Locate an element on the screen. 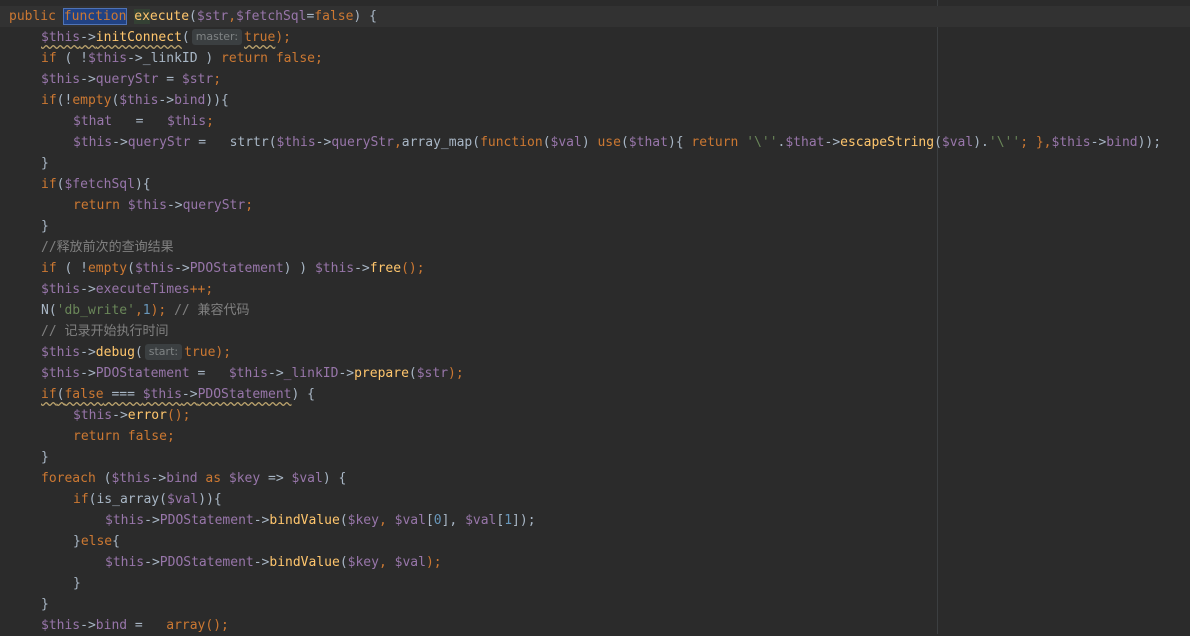  punct: { is located at coordinates (116, 541).